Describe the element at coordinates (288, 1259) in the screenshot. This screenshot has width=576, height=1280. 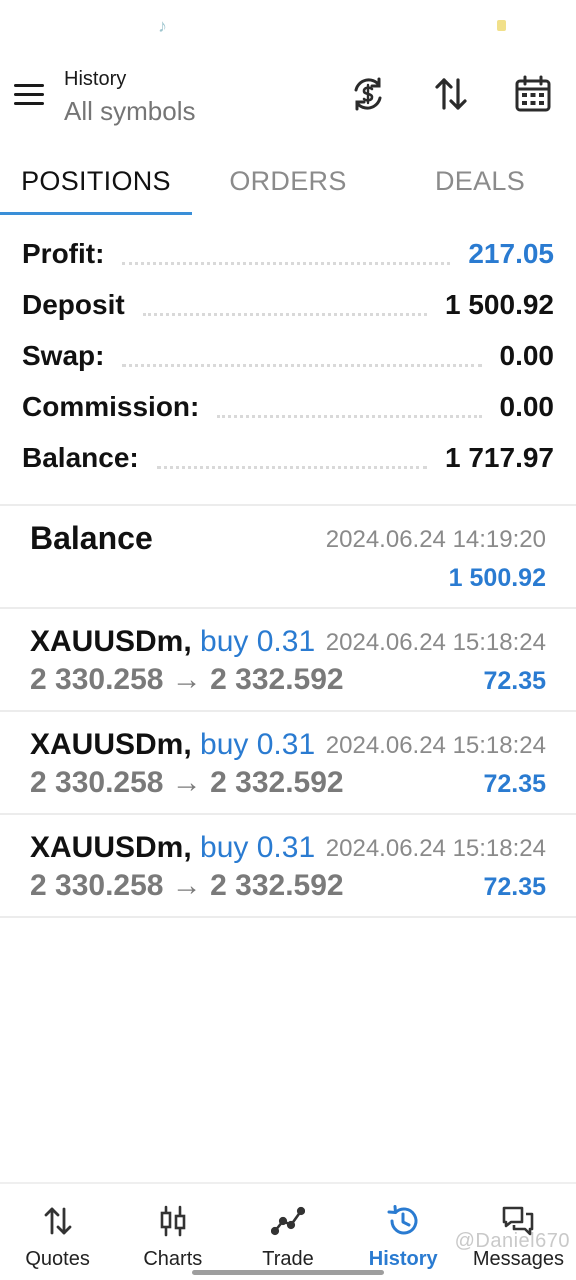
I see `nav-label-trade: Trade` at that location.